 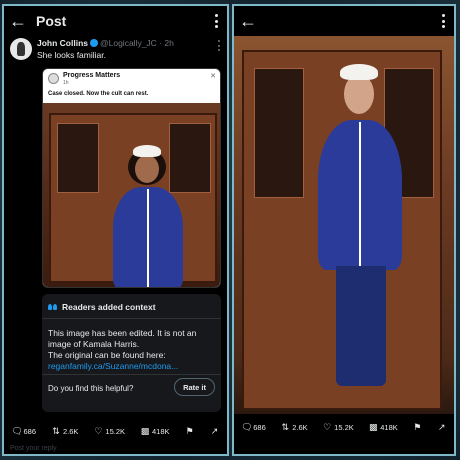 I want to click on tweet-more-icon, so click(x=219, y=45).